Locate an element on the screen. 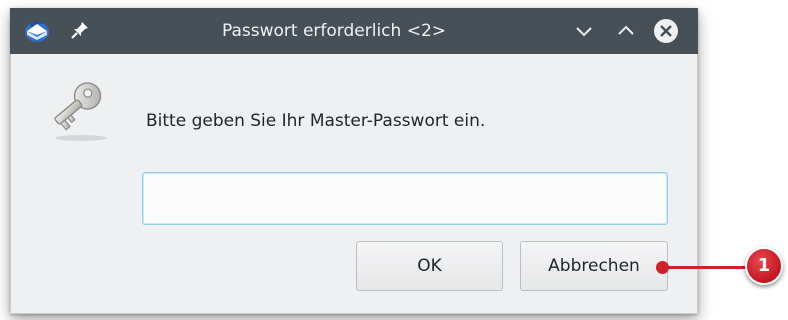 This screenshot has height=320, width=788. master-password-field is located at coordinates (405, 198).